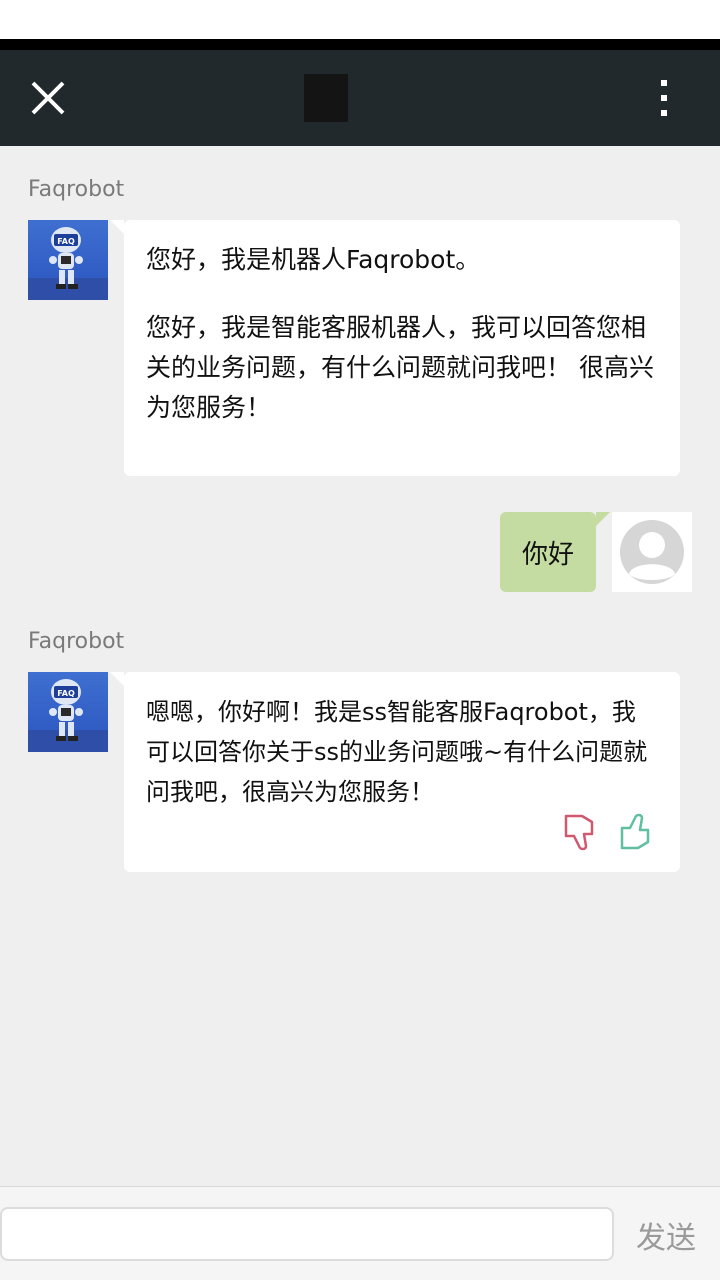  I want to click on thumb-up-button, so click(636, 832).